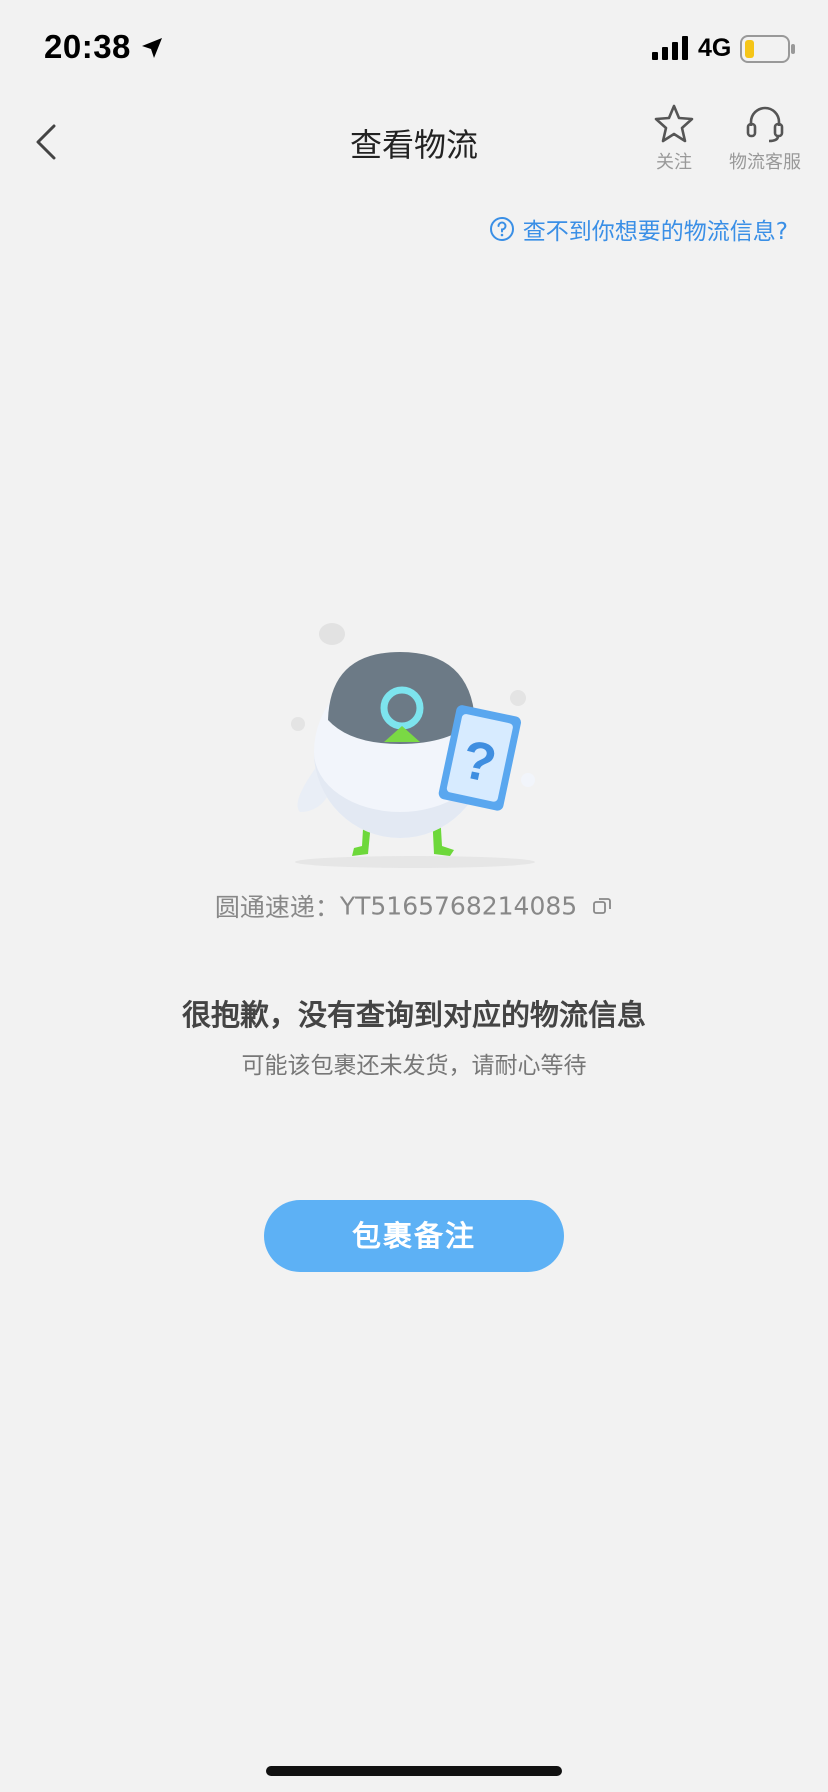 This screenshot has height=1792, width=828. Describe the element at coordinates (277, 907) in the screenshot. I see `carrier-label: 圆通速递：` at that location.